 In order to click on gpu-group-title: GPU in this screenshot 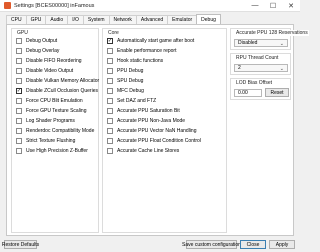, I will do `click(22, 33)`.